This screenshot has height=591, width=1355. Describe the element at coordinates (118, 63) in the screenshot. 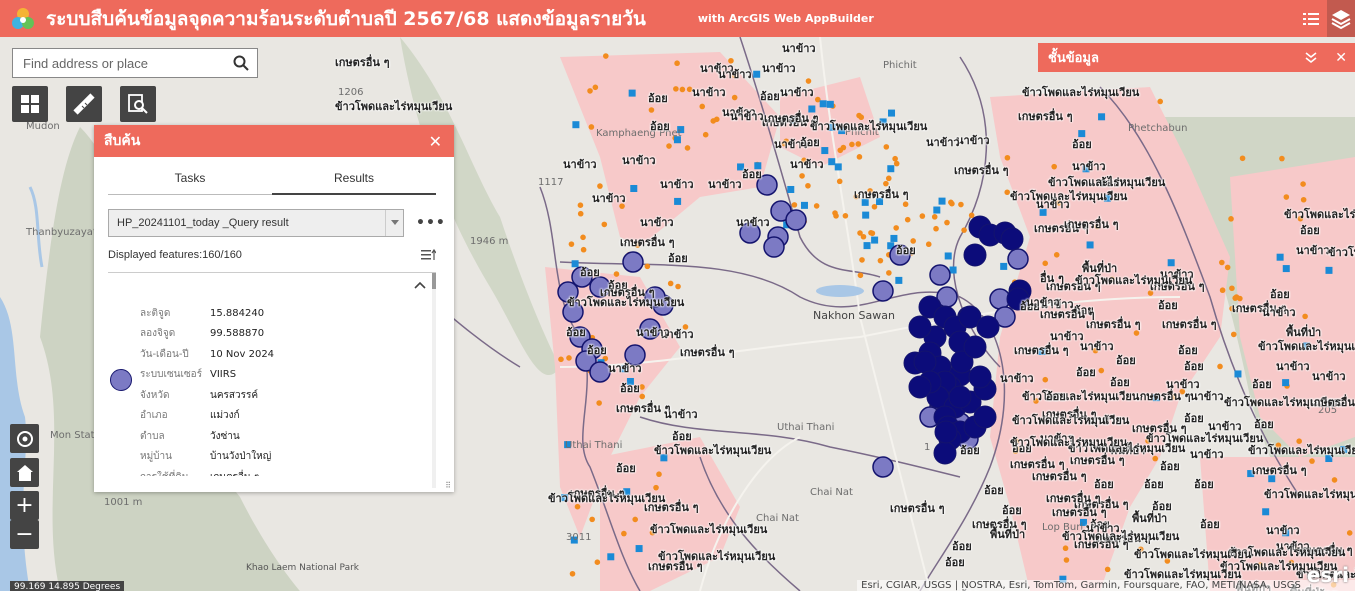

I see `search-input` at that location.